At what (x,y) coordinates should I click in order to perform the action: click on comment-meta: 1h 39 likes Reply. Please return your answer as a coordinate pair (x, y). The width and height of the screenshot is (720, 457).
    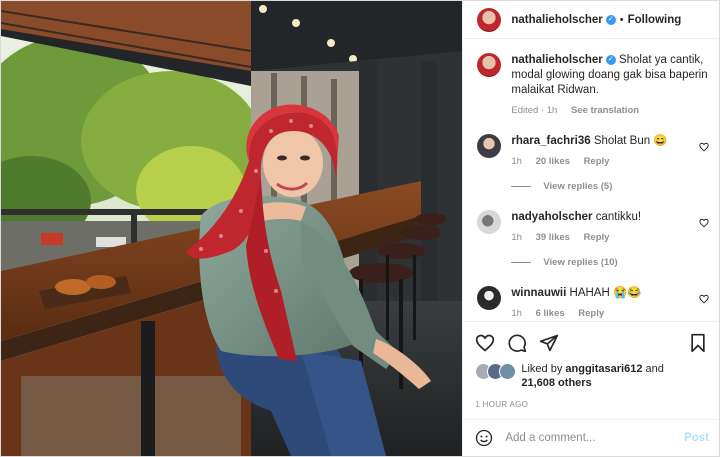
    Looking at the image, I should click on (605, 237).